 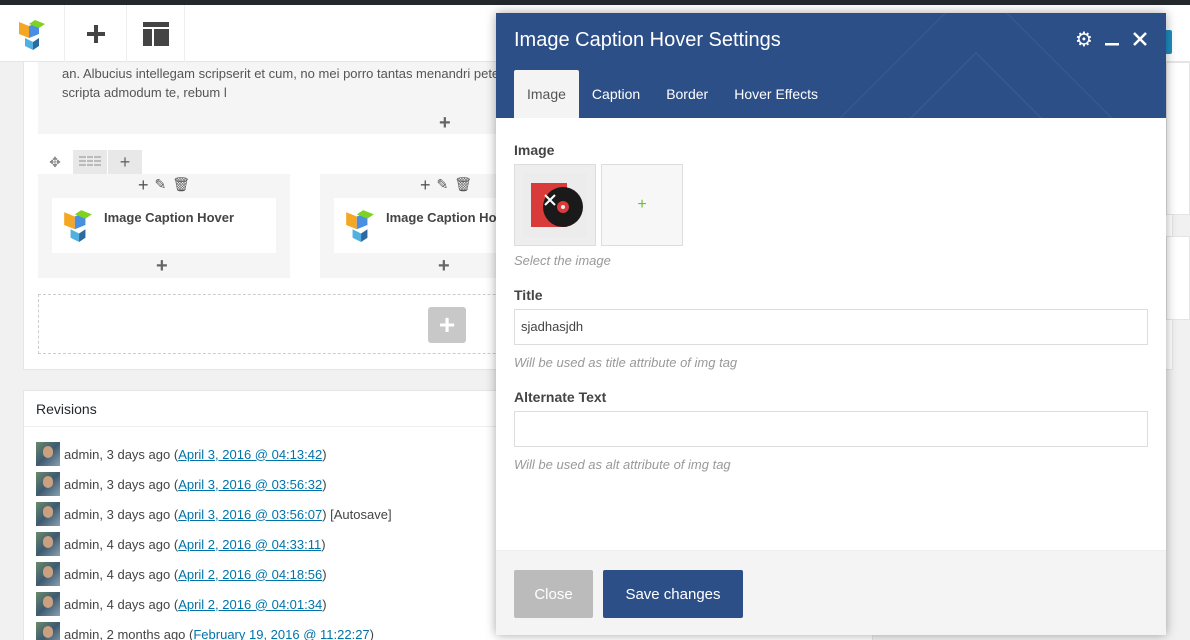 What do you see at coordinates (249, 544) in the screenshot?
I see `revision-link: April 2, 2016 @ 04:33:11` at bounding box center [249, 544].